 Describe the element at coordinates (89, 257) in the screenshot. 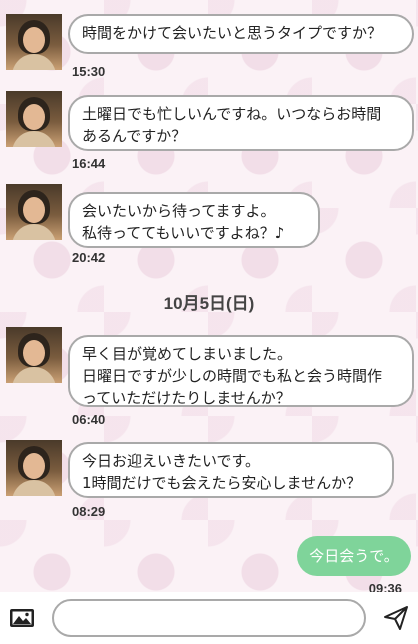

I see `message-time: 20:42` at that location.